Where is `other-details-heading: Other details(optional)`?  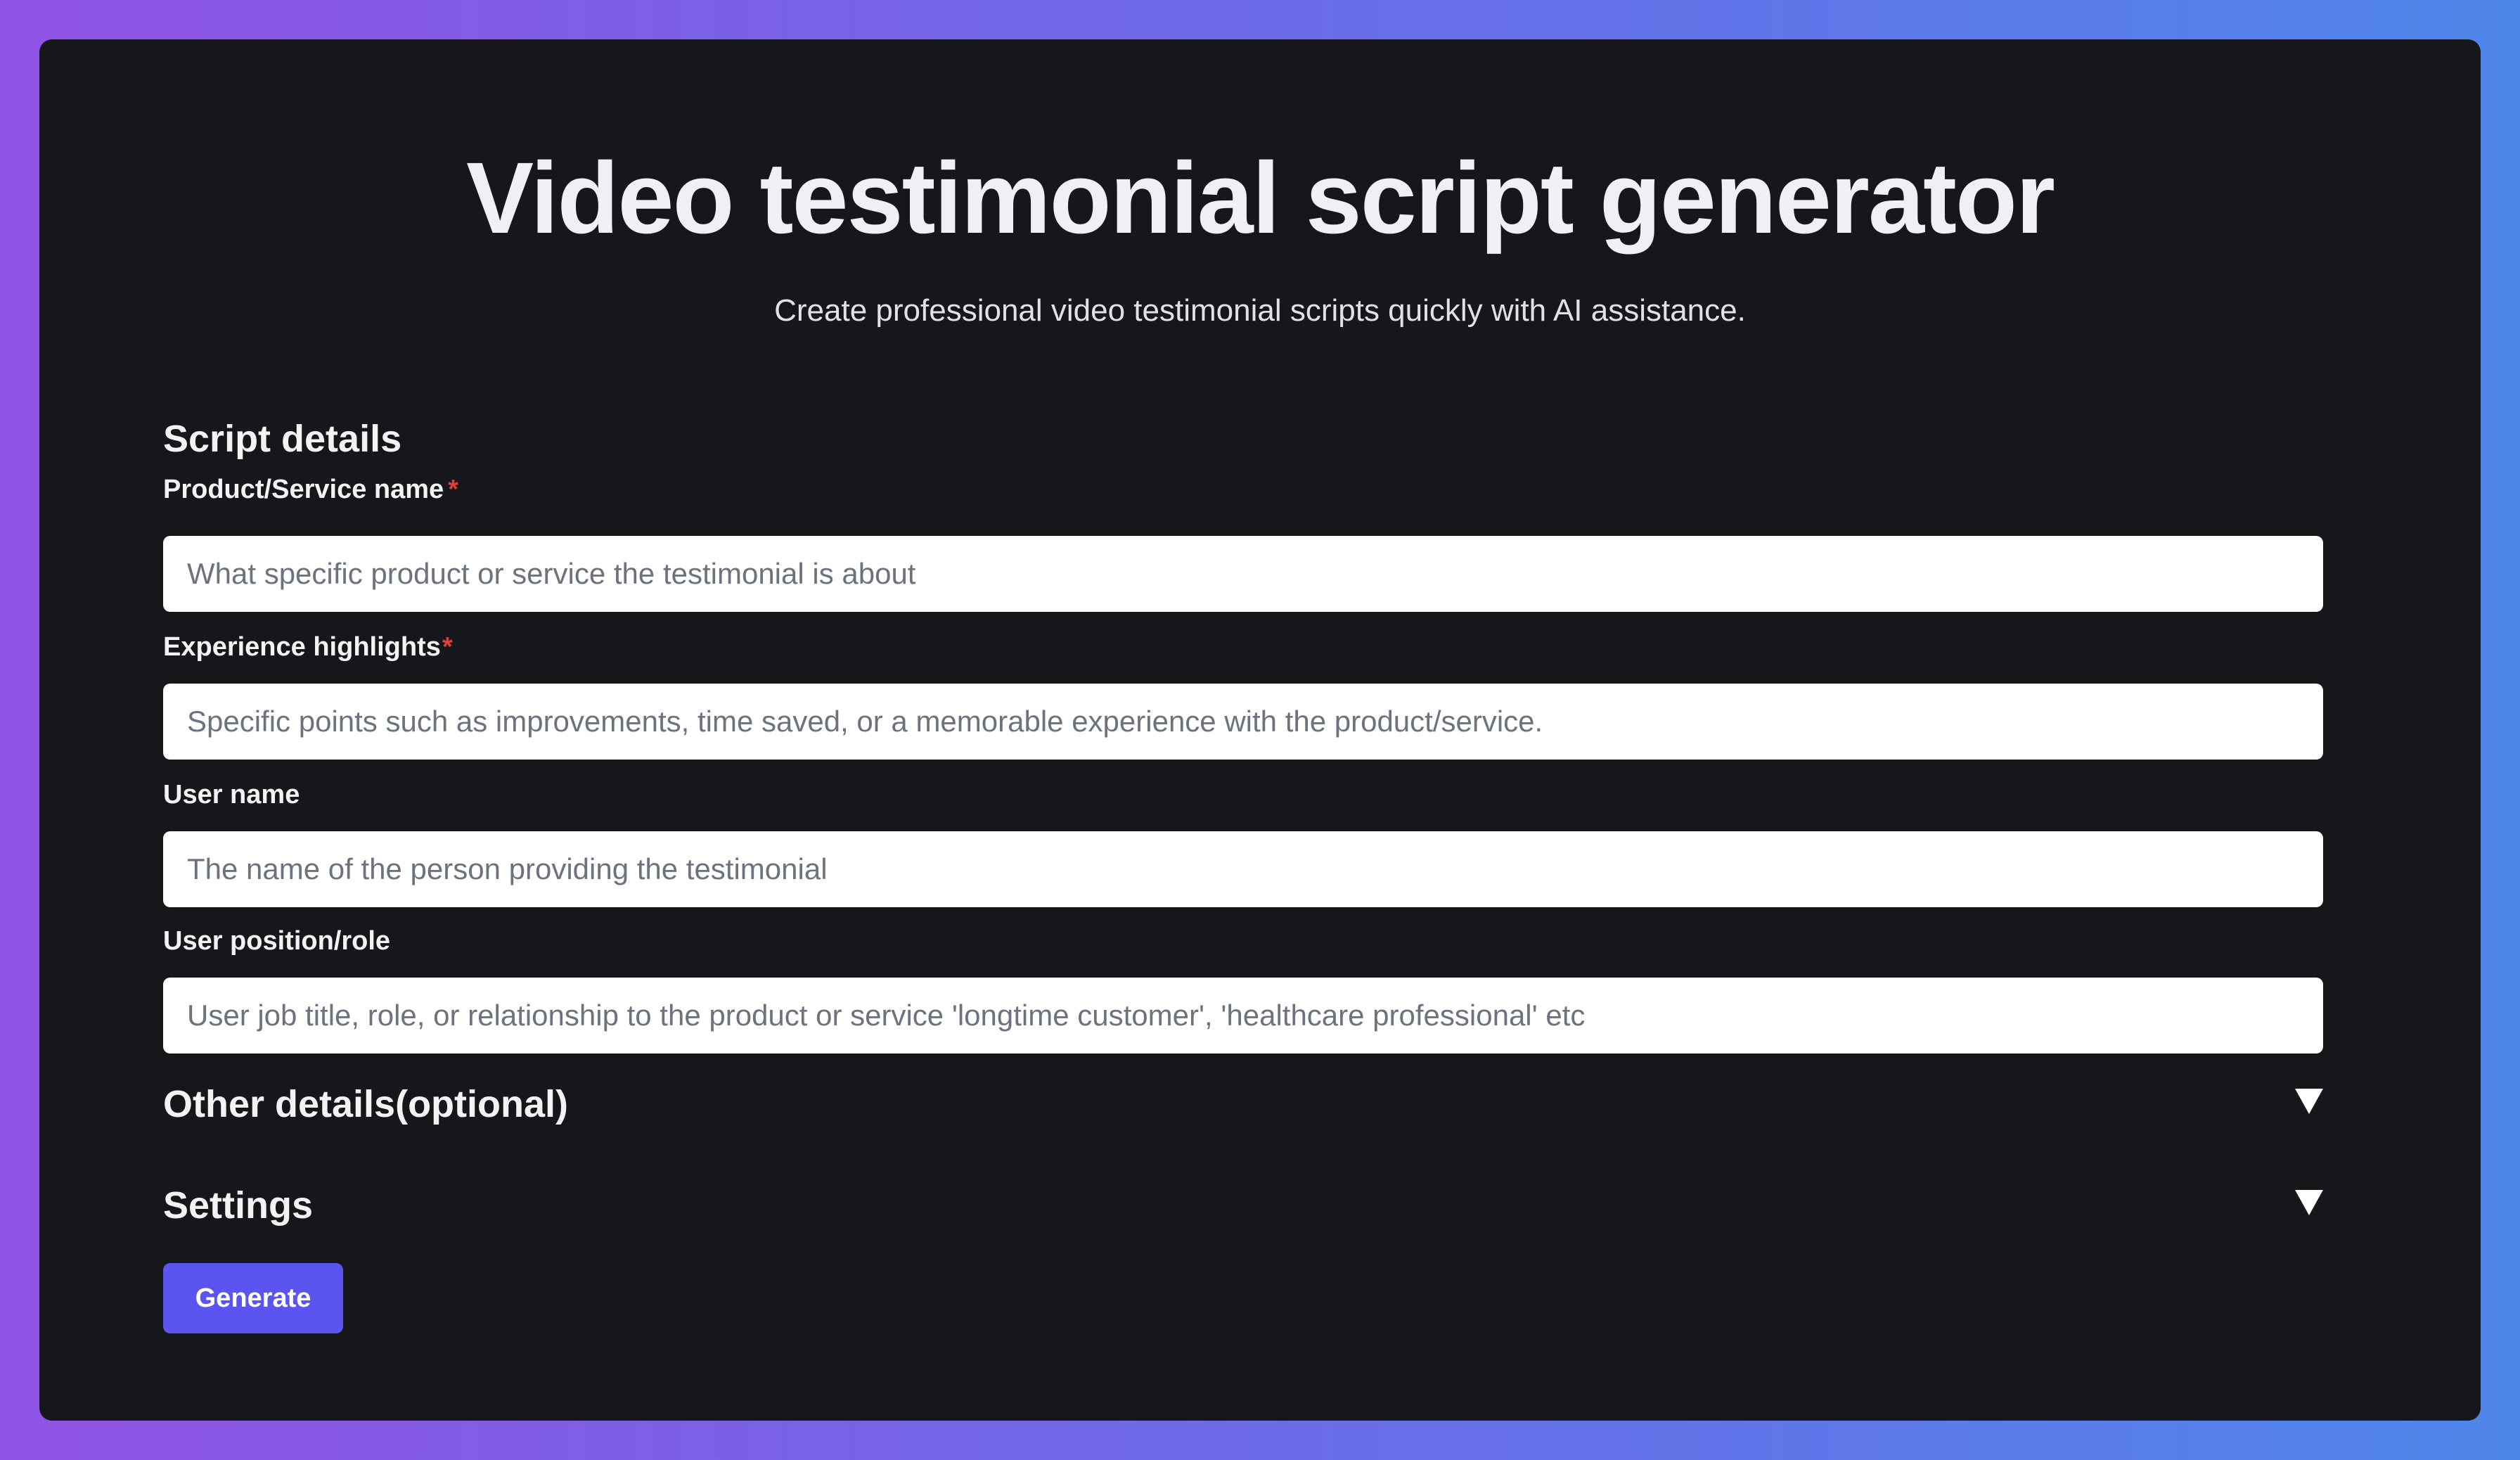
other-details-heading: Other details(optional) is located at coordinates (366, 1104).